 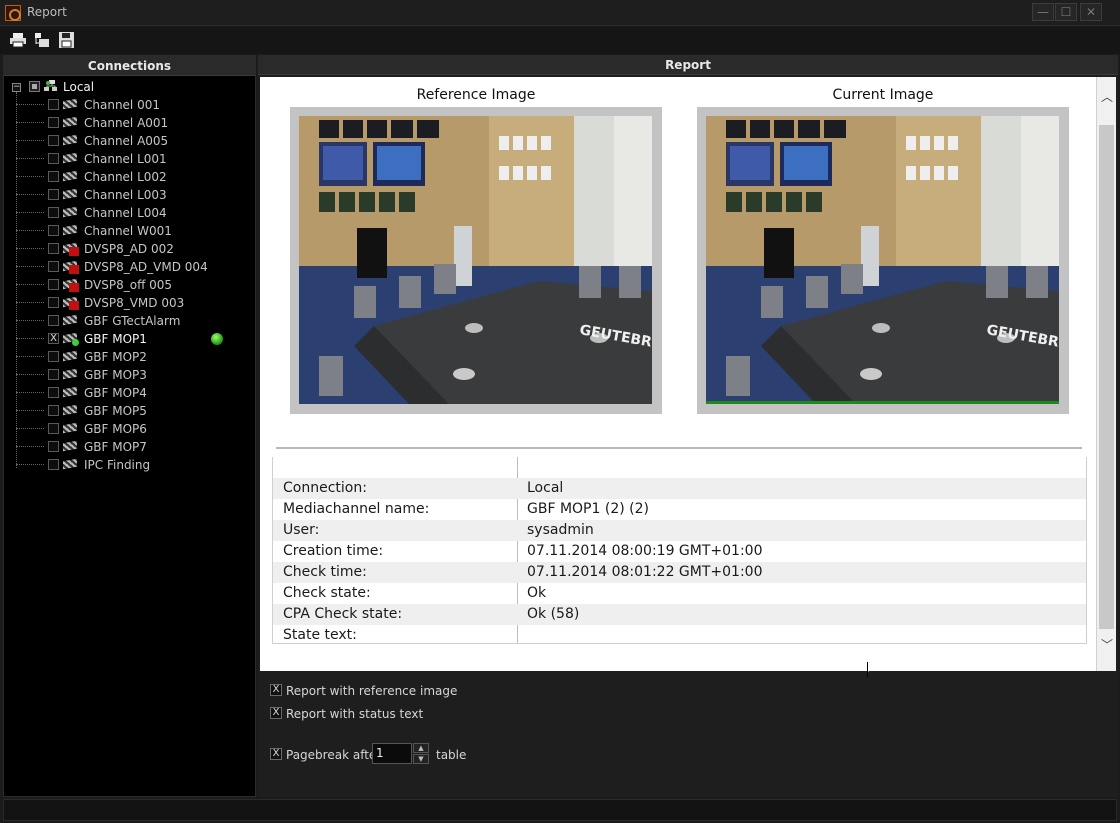 I want to click on table-row: Mediachannel name: GBF MOP1 (2) (2), so click(x=679, y=509).